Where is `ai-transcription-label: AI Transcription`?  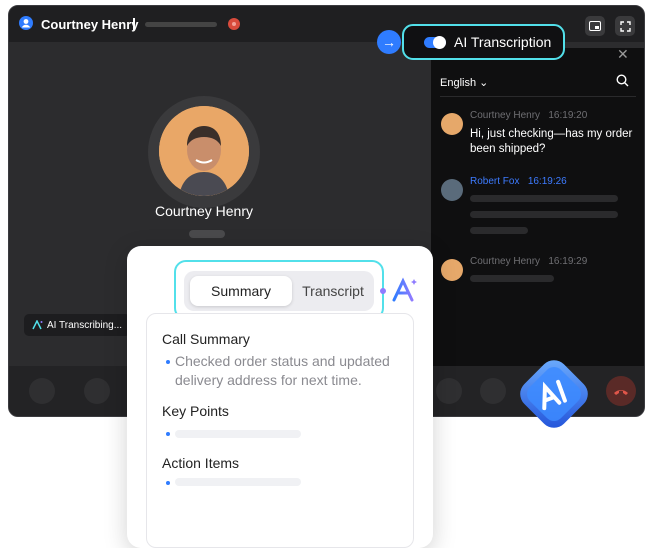 ai-transcription-label: AI Transcription is located at coordinates (503, 42).